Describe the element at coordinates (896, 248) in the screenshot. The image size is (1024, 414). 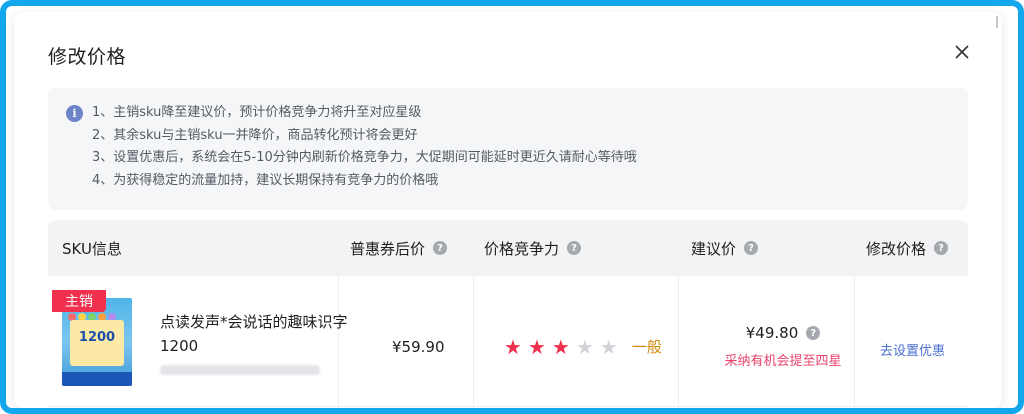
I see `header-label: 修改价格` at that location.